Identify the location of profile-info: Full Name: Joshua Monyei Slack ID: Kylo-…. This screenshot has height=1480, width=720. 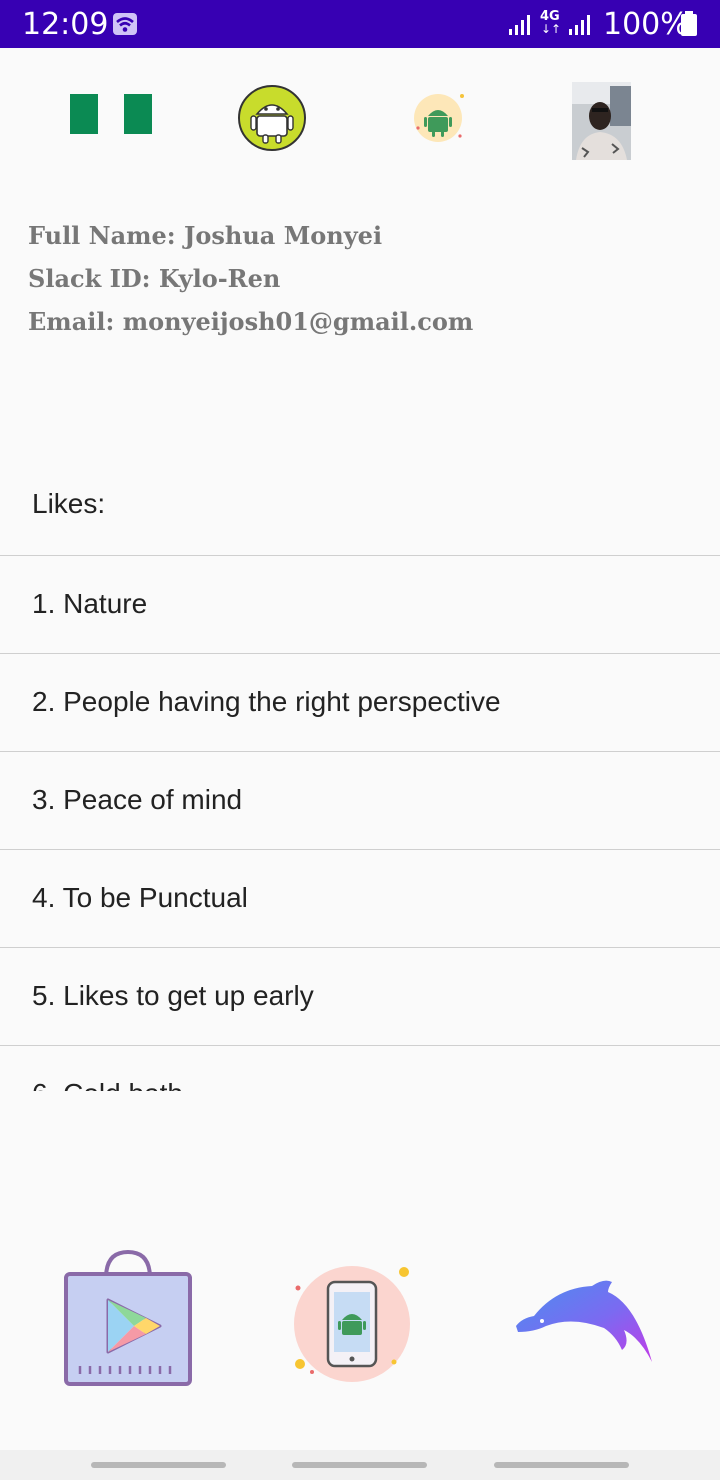
(250, 278).